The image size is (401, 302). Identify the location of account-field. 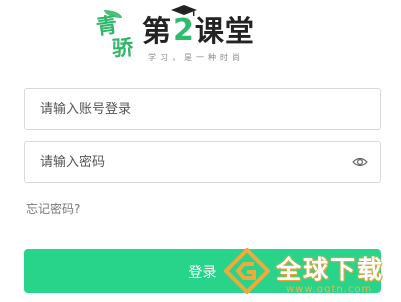
(202, 109).